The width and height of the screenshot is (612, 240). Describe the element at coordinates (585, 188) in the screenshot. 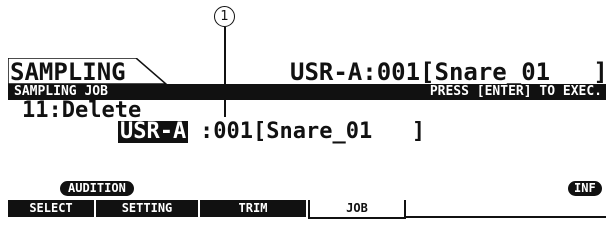

I see `info-button: INF` at that location.